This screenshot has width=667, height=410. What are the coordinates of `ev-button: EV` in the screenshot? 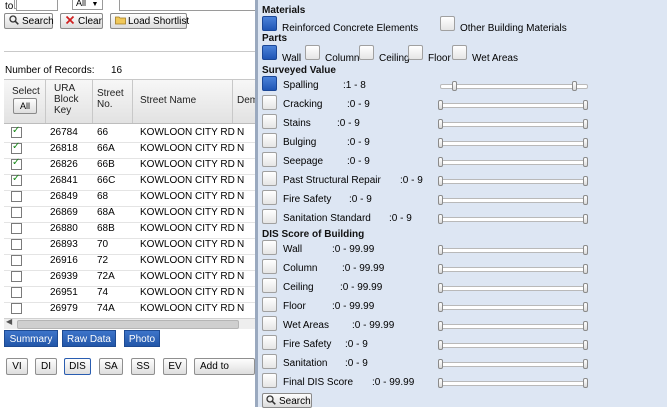 It's located at (175, 366).